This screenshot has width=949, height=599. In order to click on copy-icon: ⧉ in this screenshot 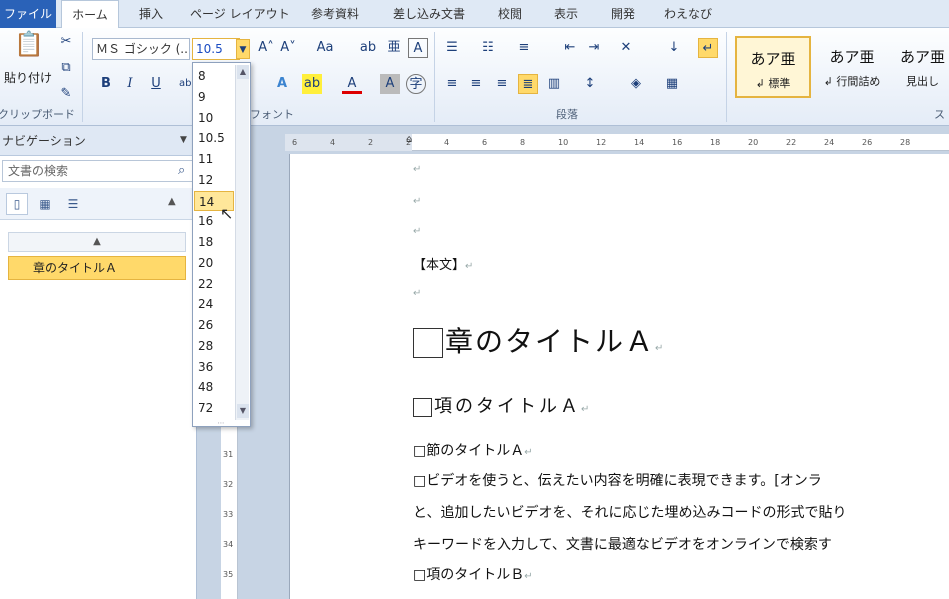, I will do `click(66, 68)`.